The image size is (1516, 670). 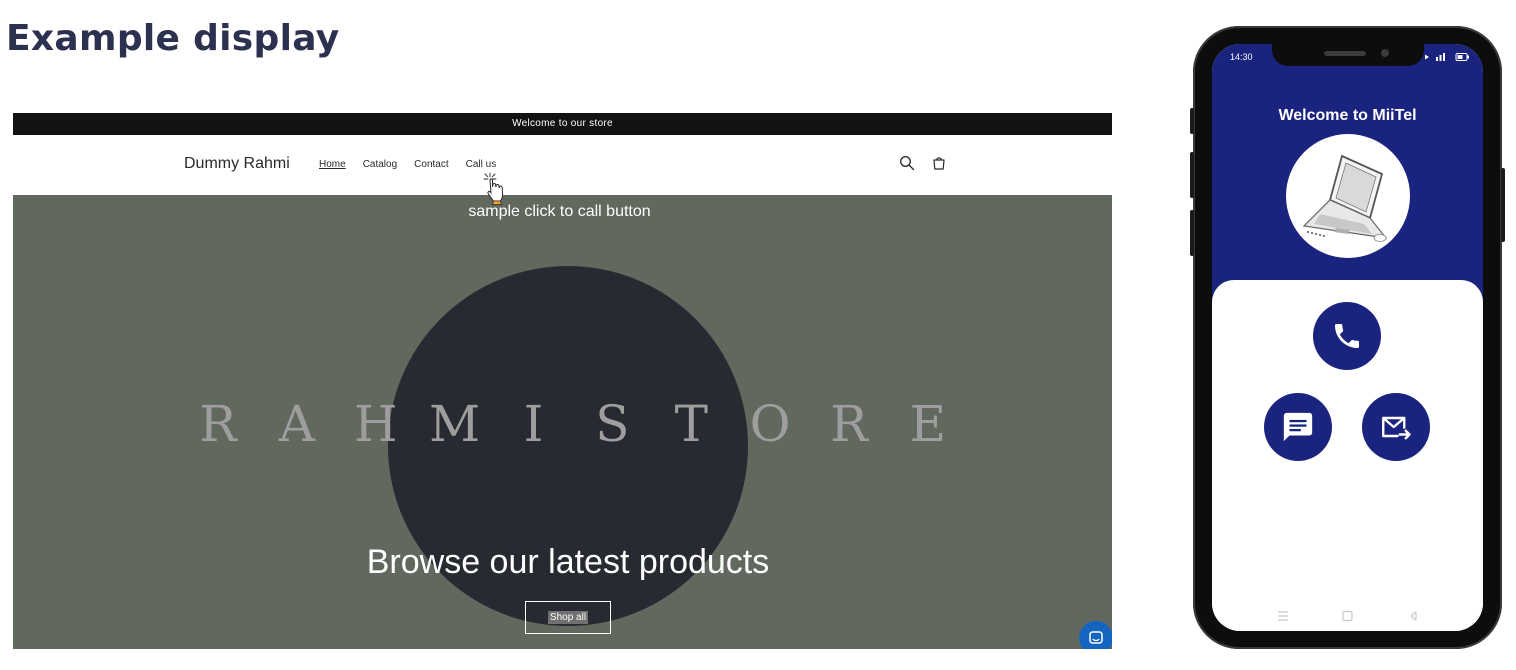 What do you see at coordinates (332, 164) in the screenshot?
I see `nav-home: Home` at bounding box center [332, 164].